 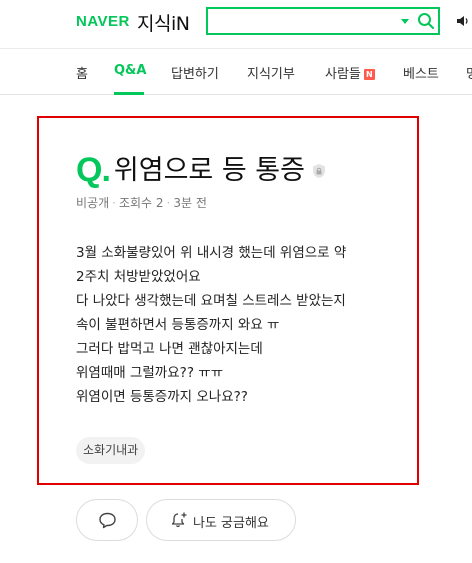 I want to click on body-line: 속이 불편하면서 등통증까지 와요 ㅠ, so click(x=178, y=325).